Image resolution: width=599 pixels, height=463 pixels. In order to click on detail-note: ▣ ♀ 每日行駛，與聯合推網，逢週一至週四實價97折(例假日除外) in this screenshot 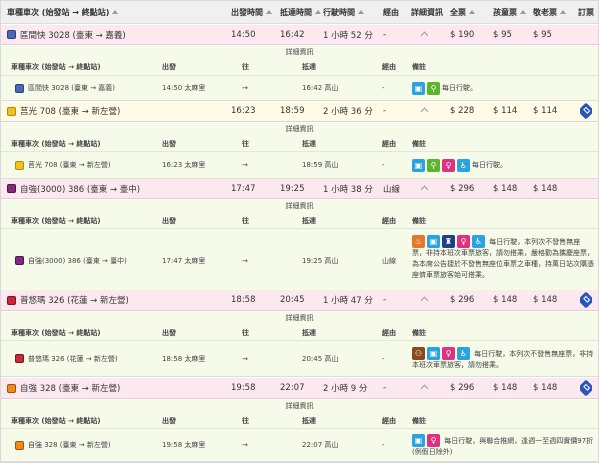, I will do `click(503, 446)`.